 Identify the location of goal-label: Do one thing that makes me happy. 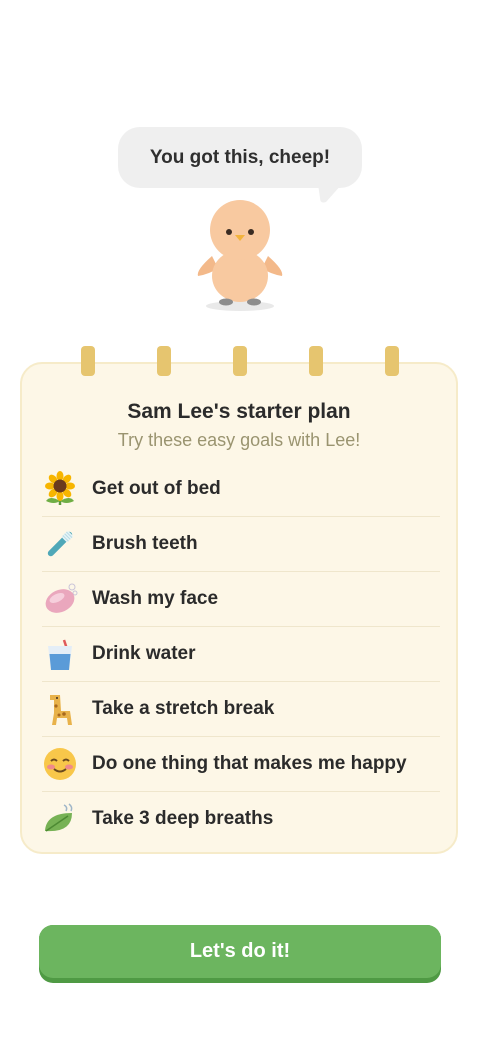
(249, 763).